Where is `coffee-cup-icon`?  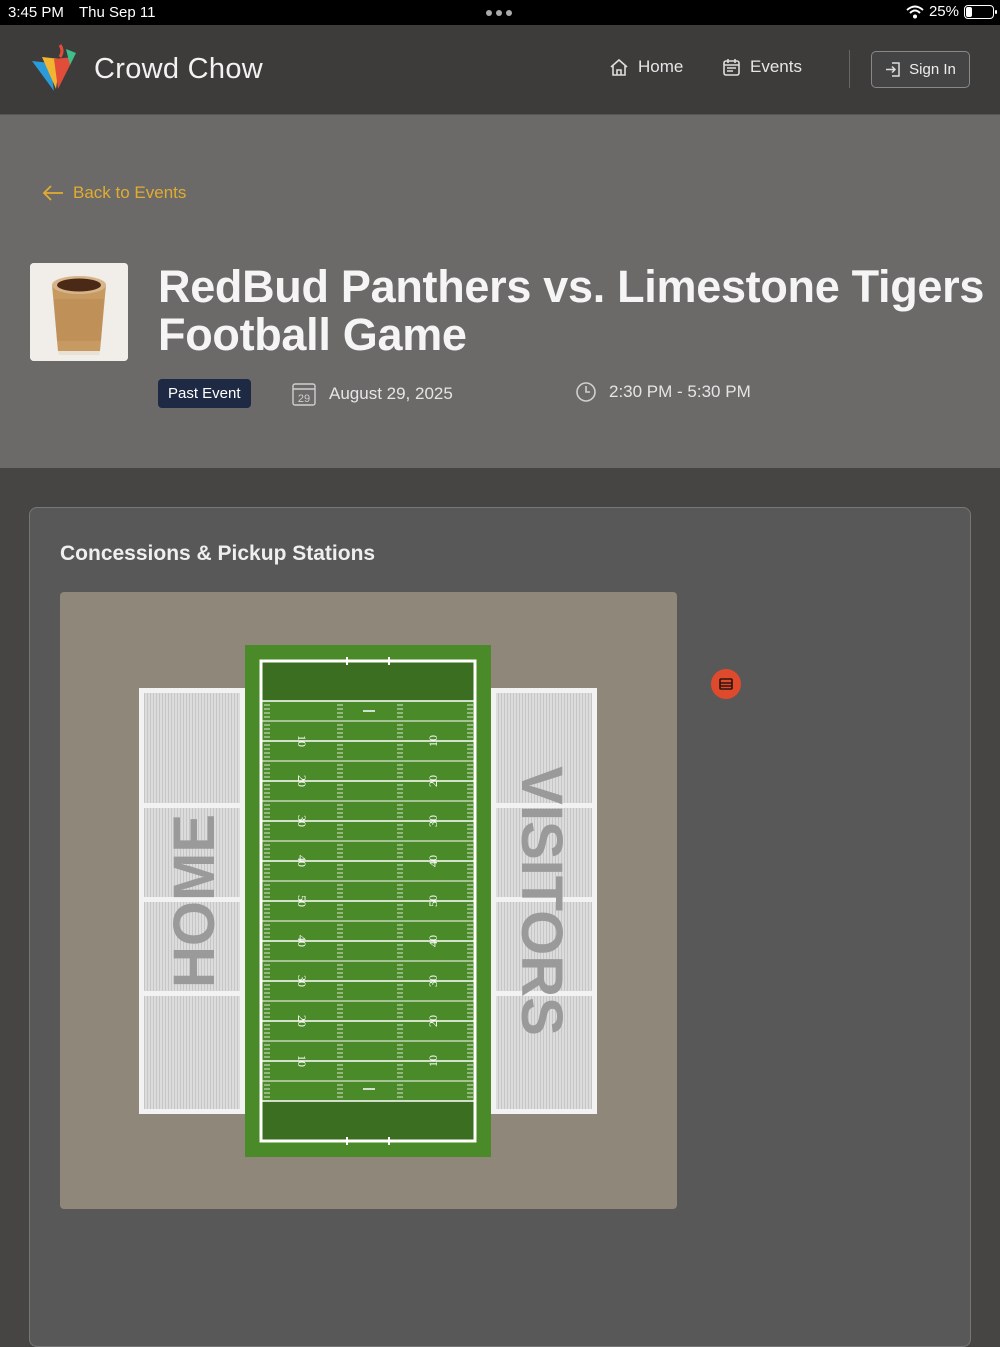 coffee-cup-icon is located at coordinates (79, 312).